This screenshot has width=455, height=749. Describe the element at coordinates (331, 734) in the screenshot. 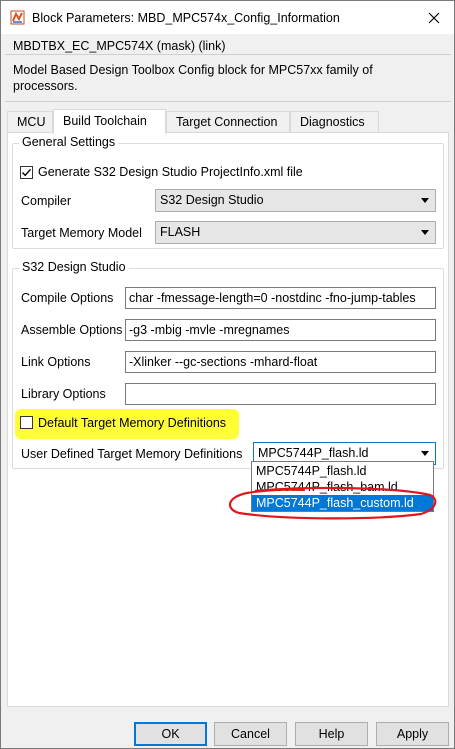

I see `help-button: Help` at that location.